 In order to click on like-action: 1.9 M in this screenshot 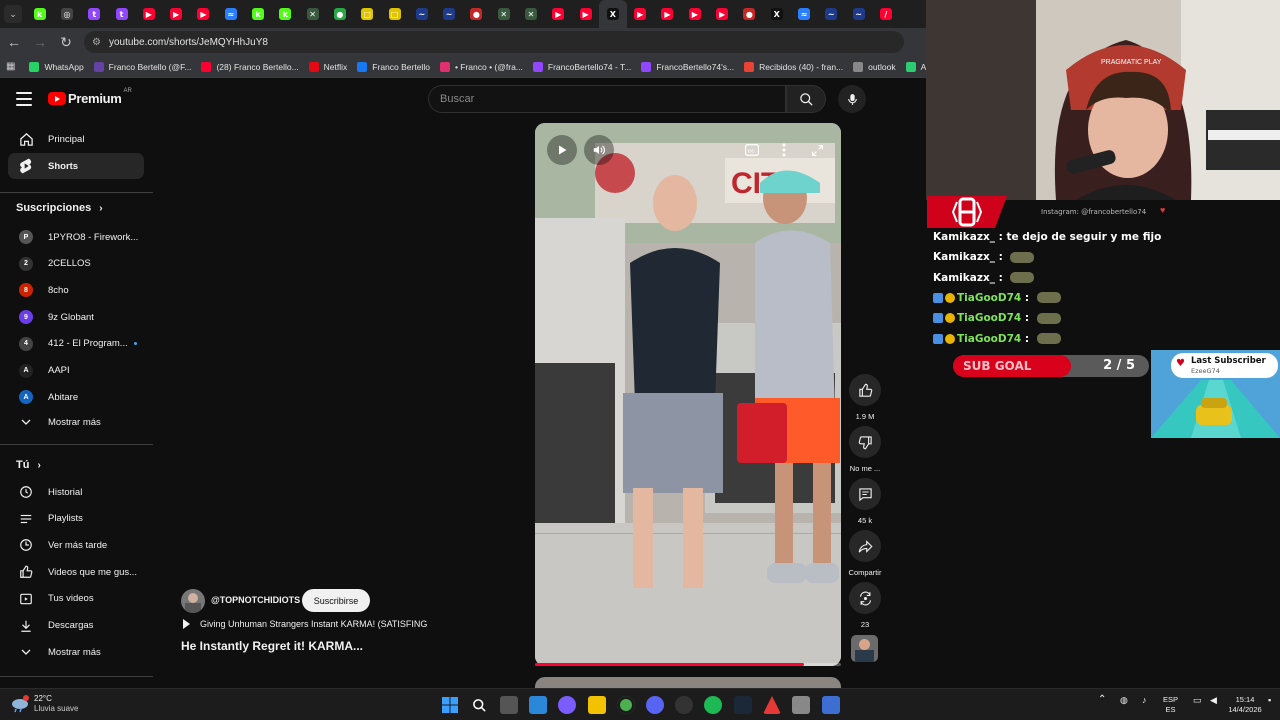, I will do `click(865, 397)`.